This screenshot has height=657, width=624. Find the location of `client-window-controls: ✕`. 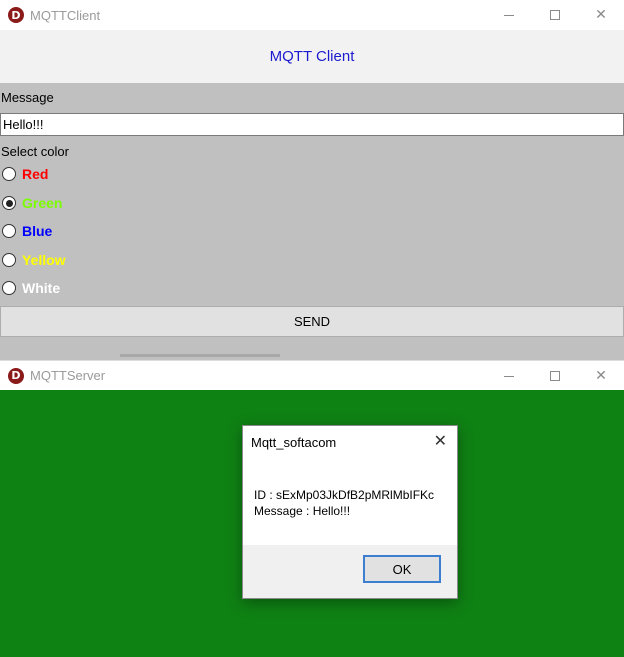

client-window-controls: ✕ is located at coordinates (555, 15).